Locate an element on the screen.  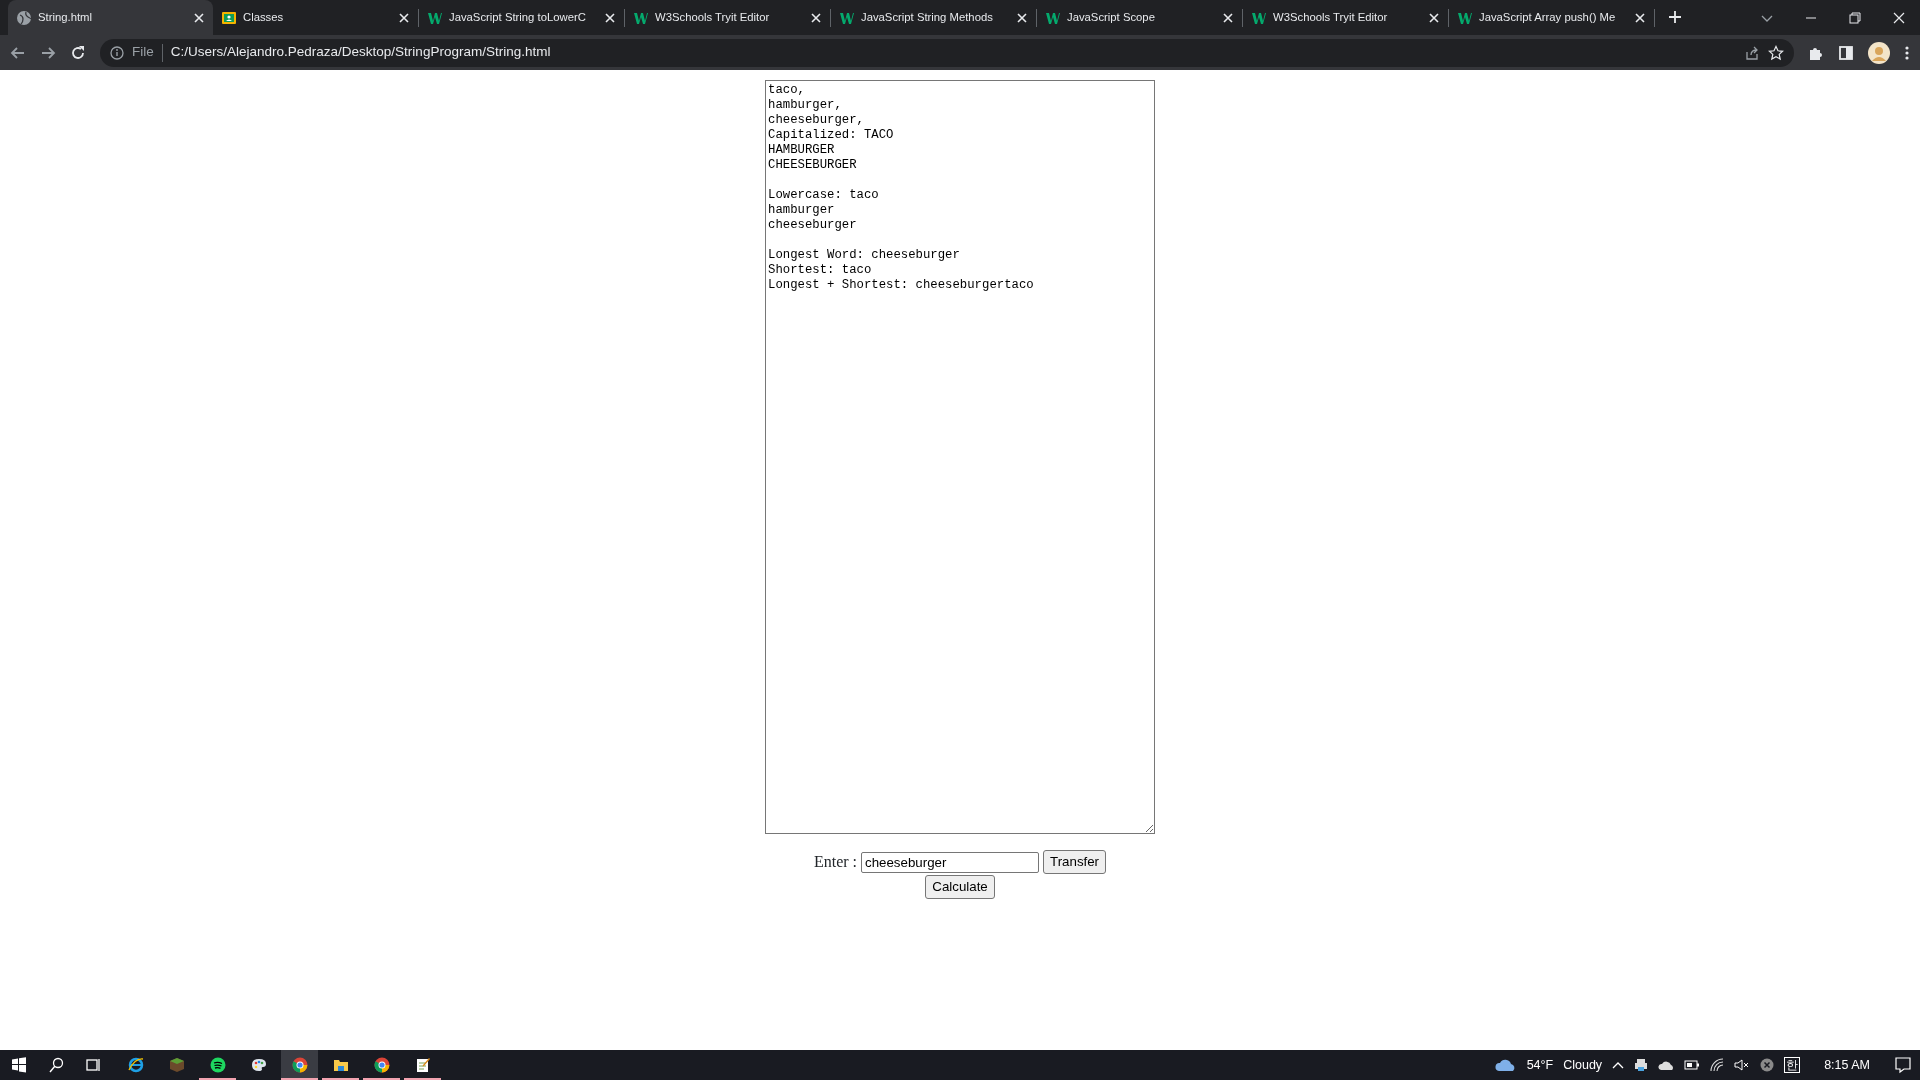
text-input-field: cheeseburger is located at coordinates (950, 862).